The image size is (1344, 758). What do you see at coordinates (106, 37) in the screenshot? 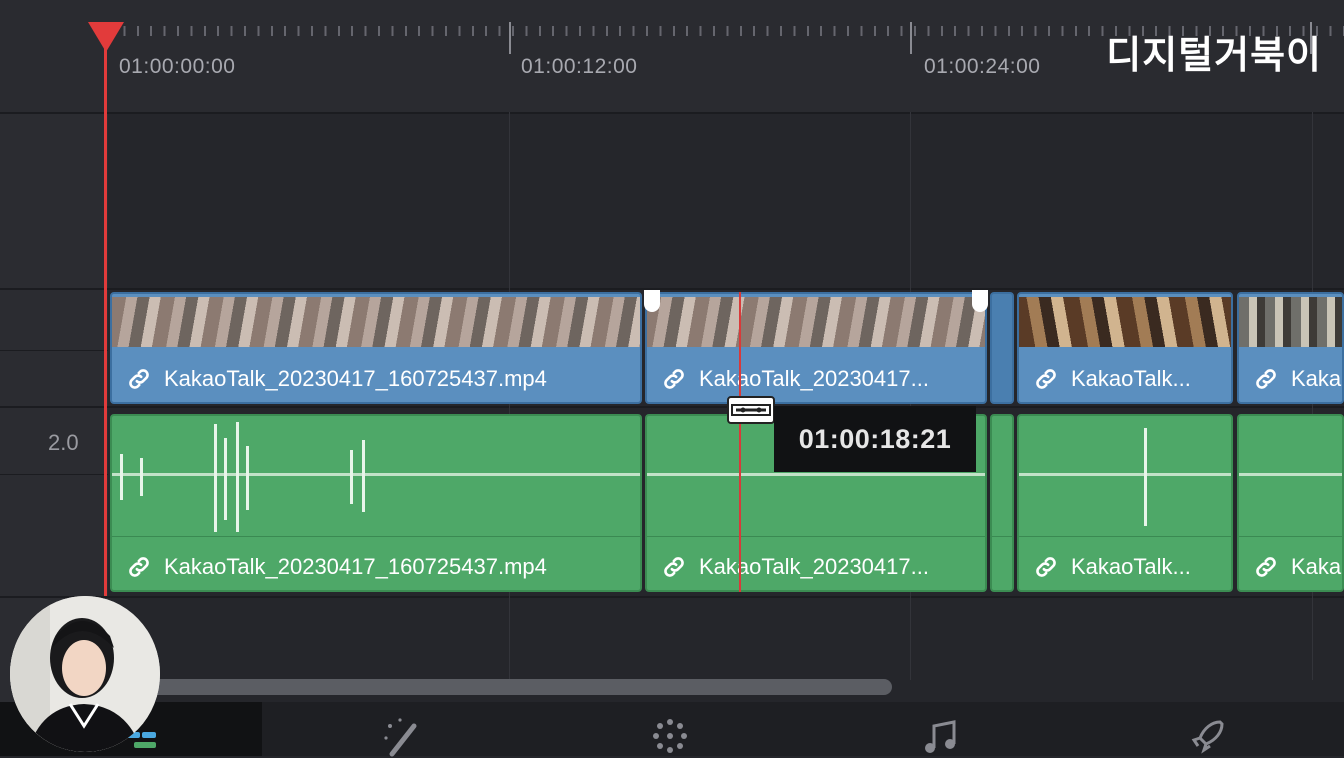
I see `playhead-marker` at bounding box center [106, 37].